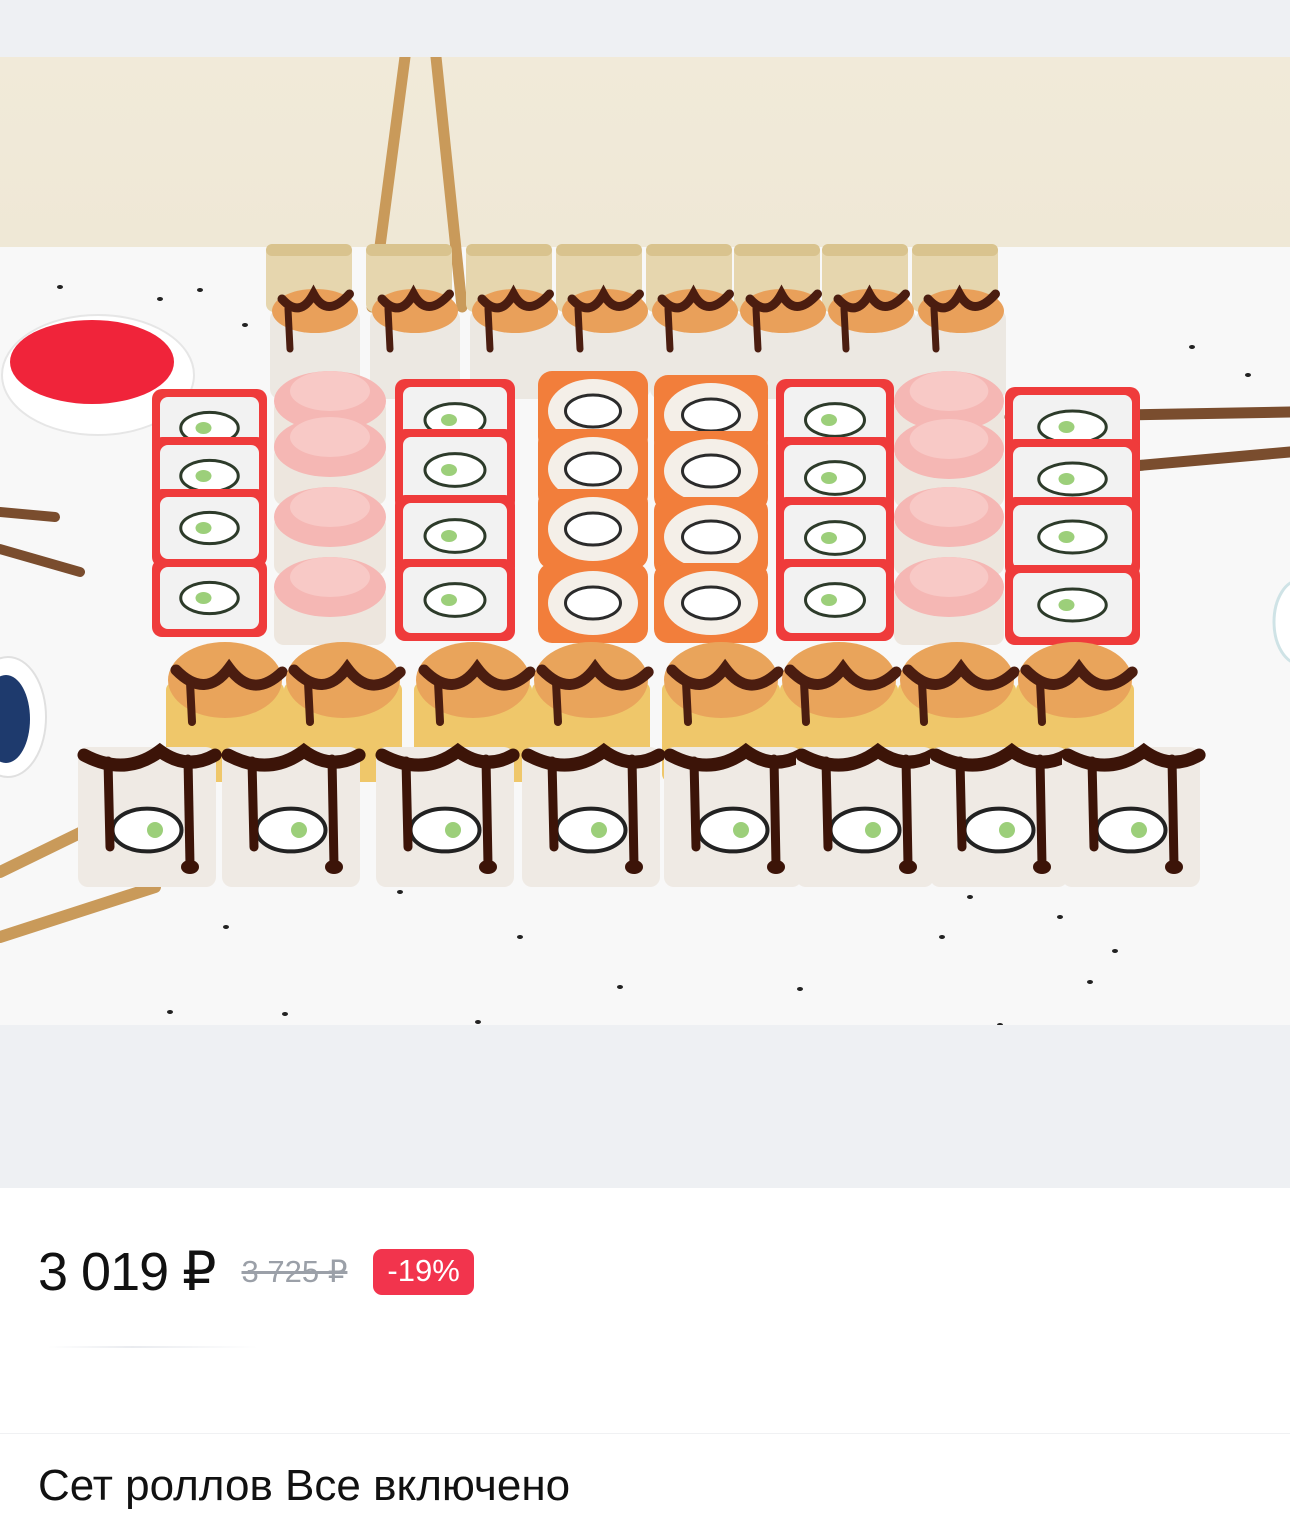  I want to click on section-separator, so click(645, 1433).